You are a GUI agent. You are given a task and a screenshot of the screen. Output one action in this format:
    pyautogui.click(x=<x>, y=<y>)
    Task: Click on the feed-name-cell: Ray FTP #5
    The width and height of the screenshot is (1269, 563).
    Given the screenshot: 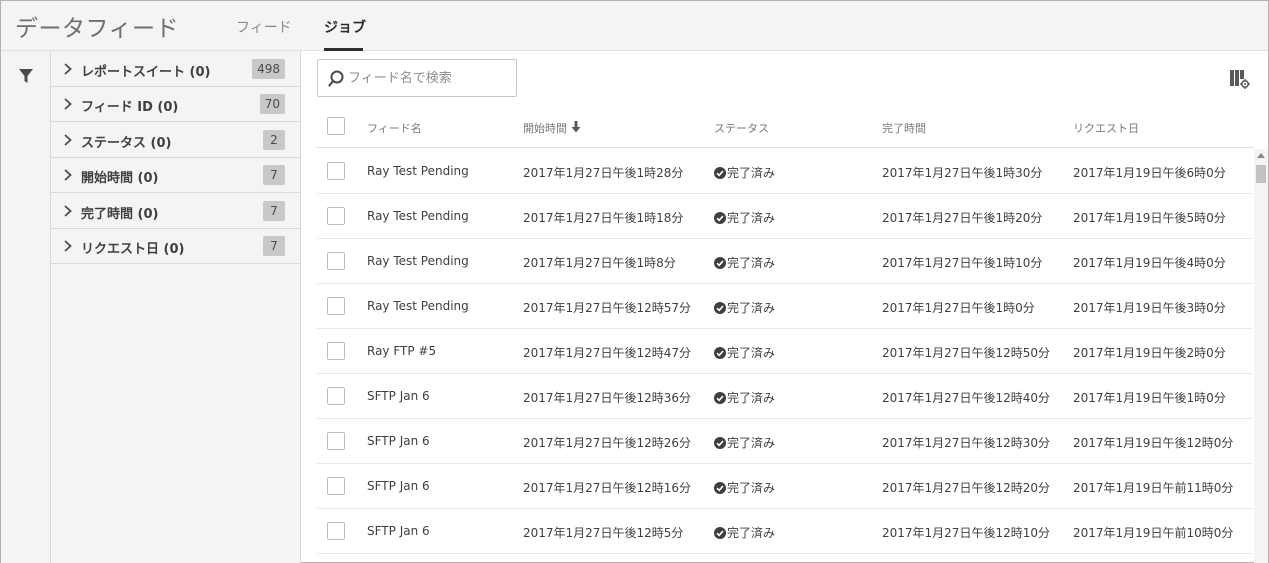 What is the action you would take?
    pyautogui.click(x=401, y=351)
    